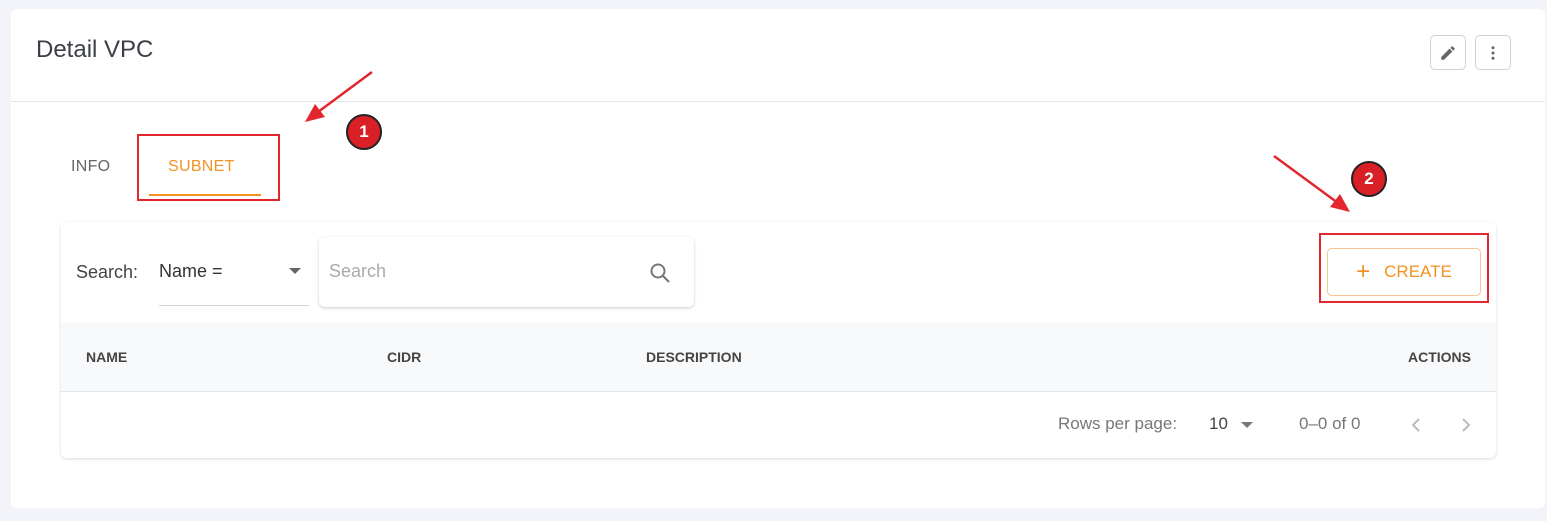 Image resolution: width=1547 pixels, height=521 pixels. What do you see at coordinates (364, 132) in the screenshot?
I see `annotation-badge-1: 1` at bounding box center [364, 132].